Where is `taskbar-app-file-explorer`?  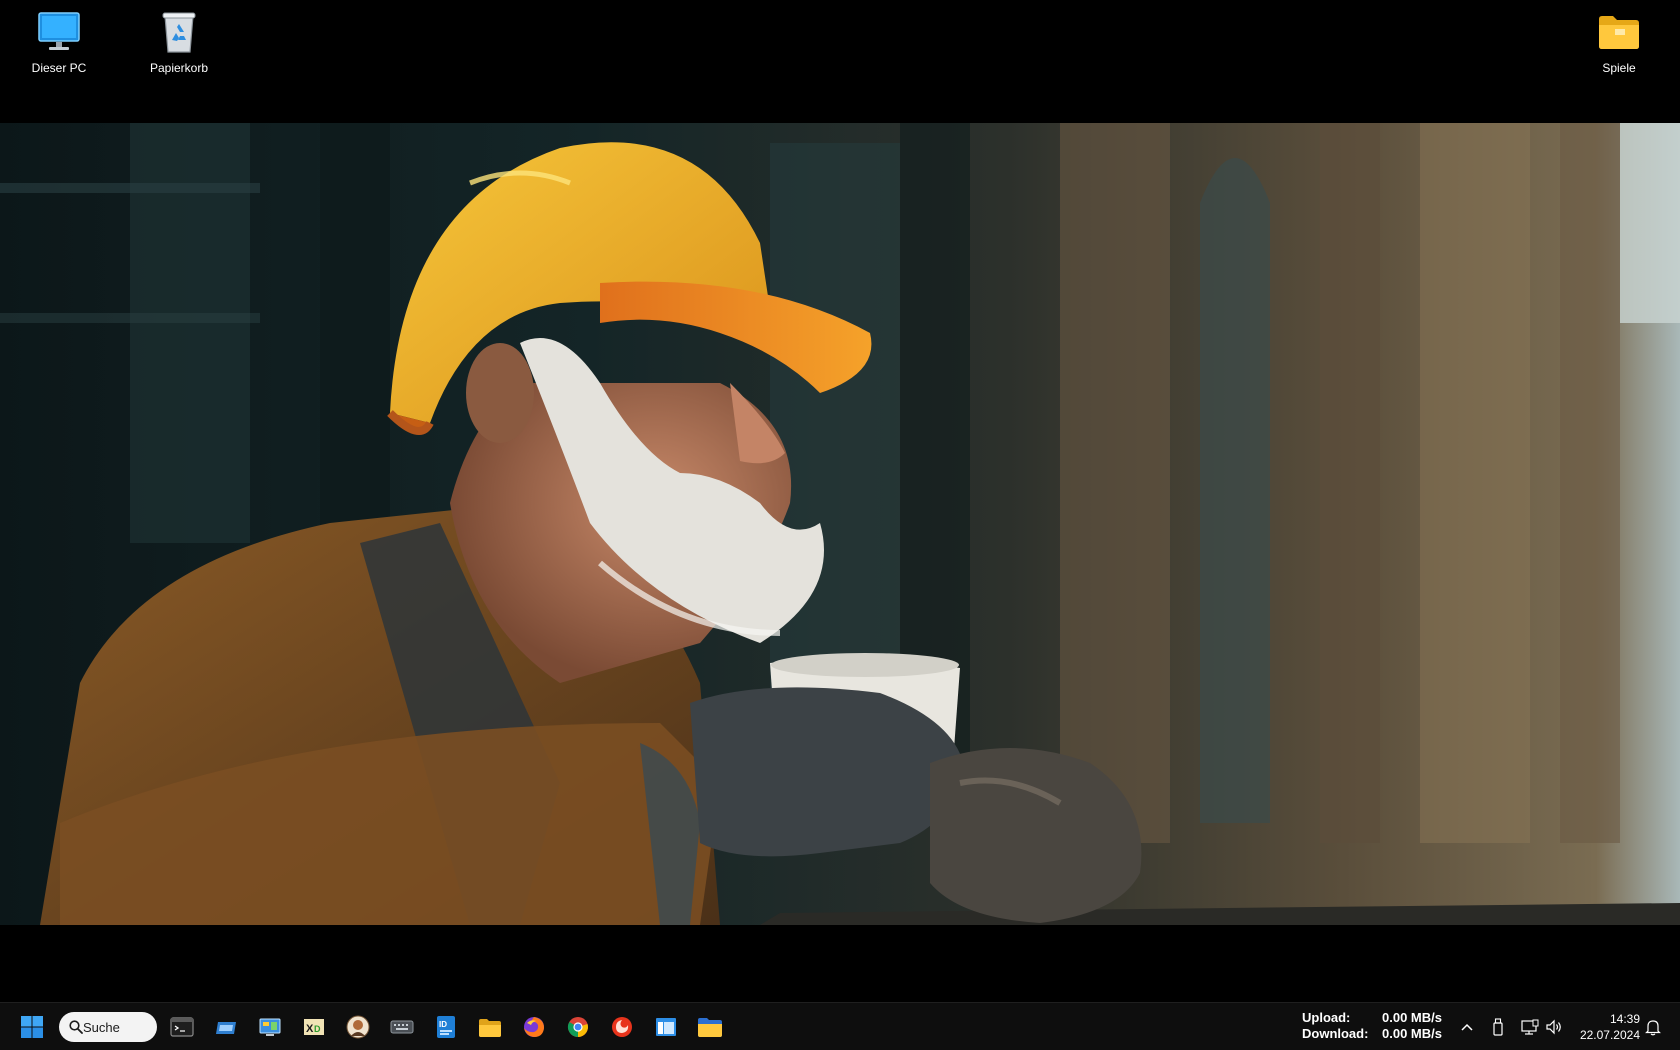
taskbar-app-file-explorer is located at coordinates (490, 1027).